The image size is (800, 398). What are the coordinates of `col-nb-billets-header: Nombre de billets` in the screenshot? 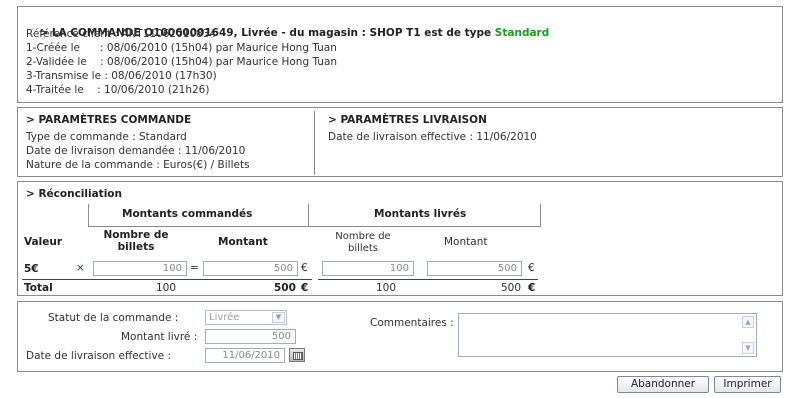 It's located at (136, 241).